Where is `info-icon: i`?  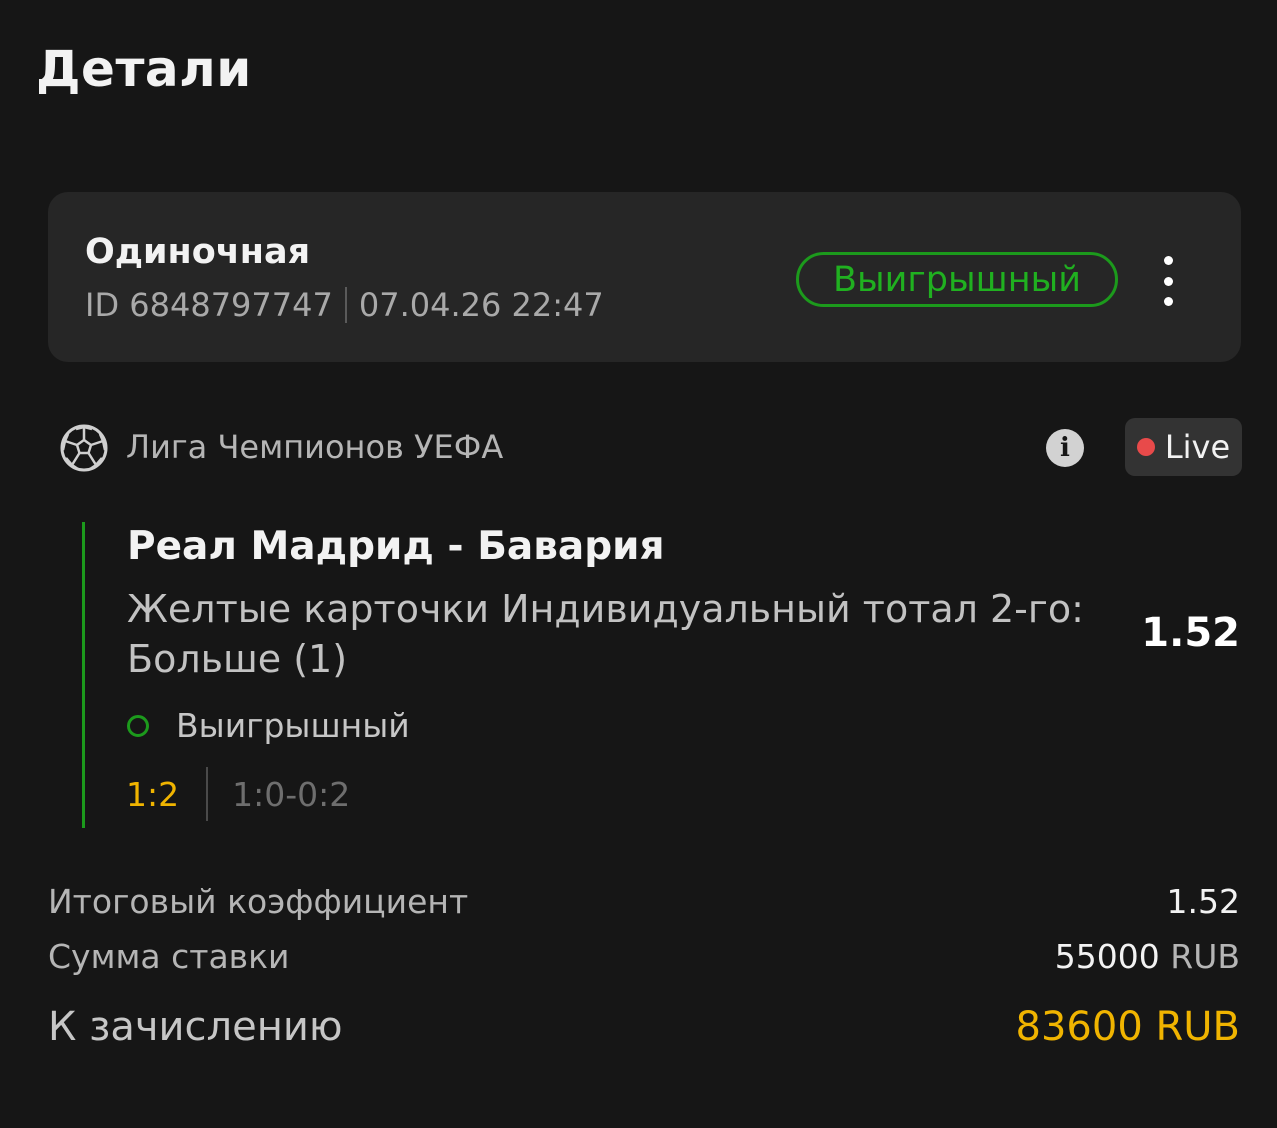 info-icon: i is located at coordinates (1065, 448).